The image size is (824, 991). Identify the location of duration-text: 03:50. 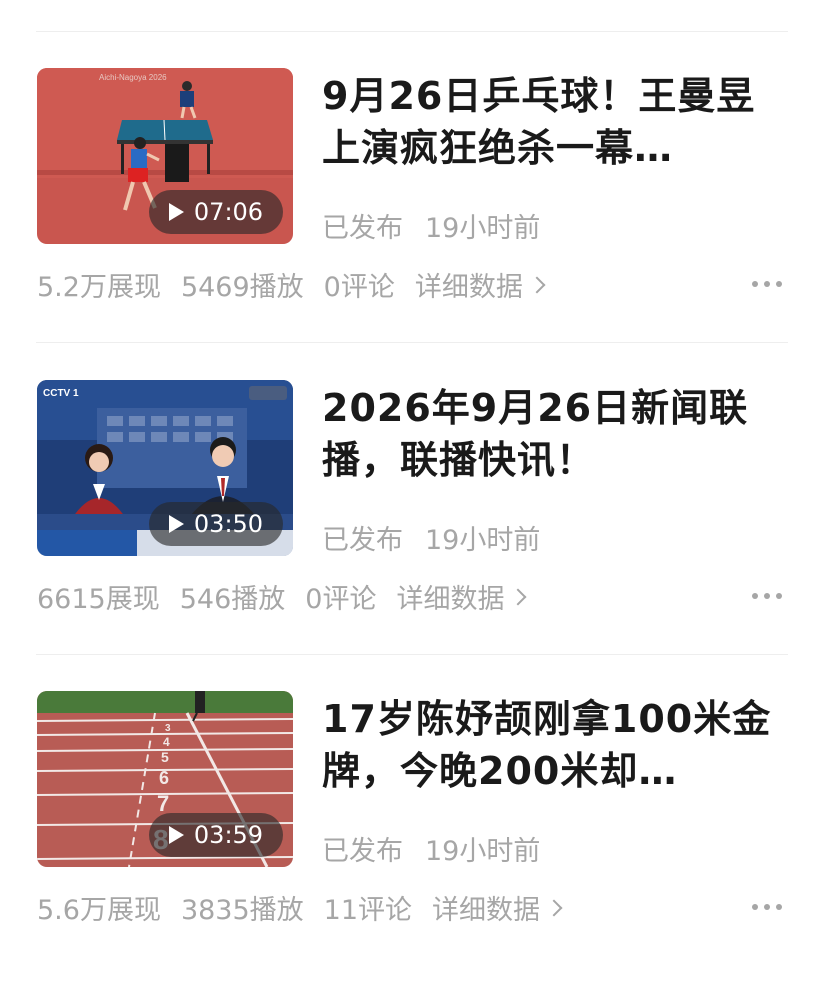
(228, 524).